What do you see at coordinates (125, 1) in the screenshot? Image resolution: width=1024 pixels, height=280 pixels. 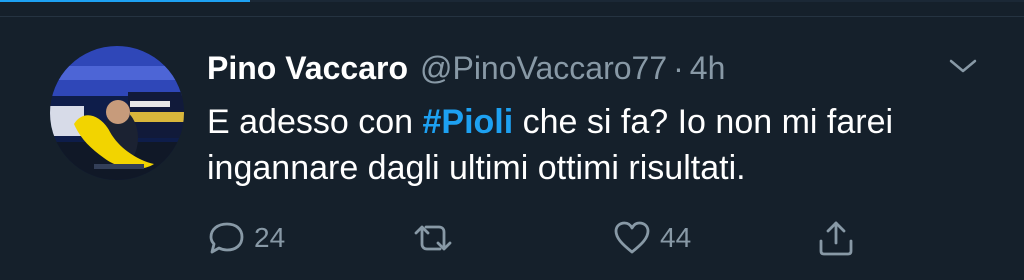 I see `active-tab-indicator` at bounding box center [125, 1].